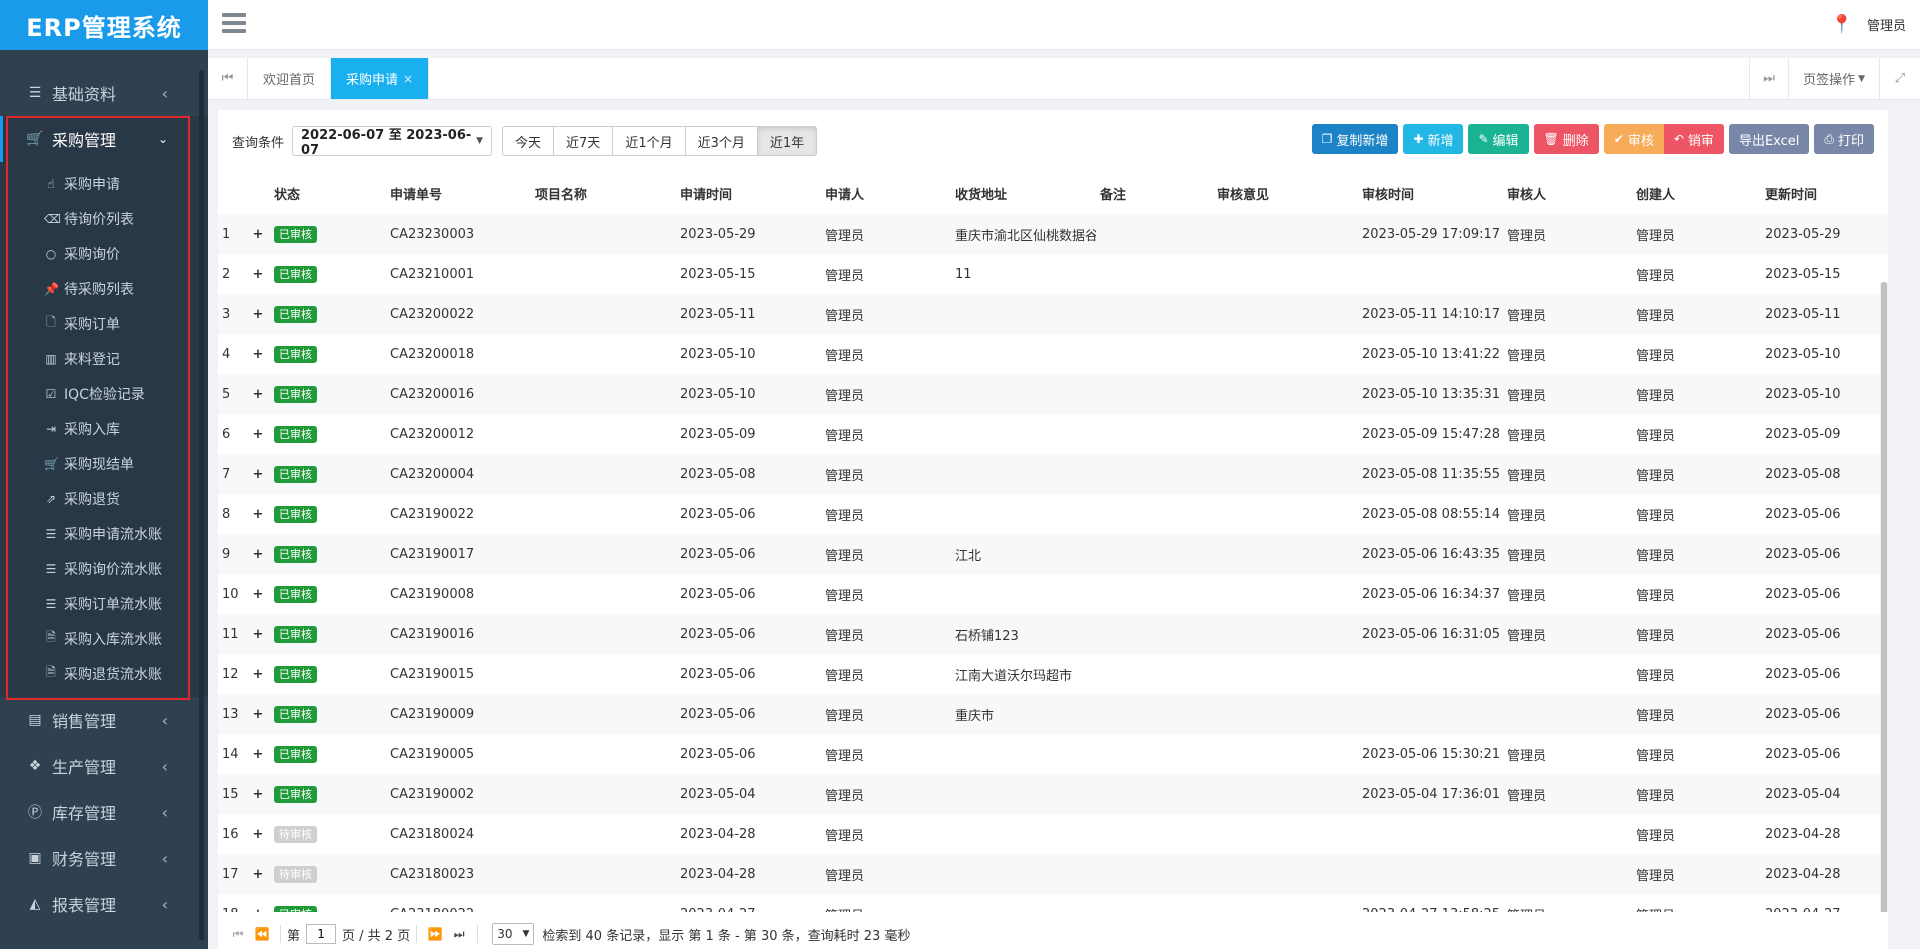 The height and width of the screenshot is (949, 1920). I want to click on prev-page-icon: ⏪, so click(262, 934).